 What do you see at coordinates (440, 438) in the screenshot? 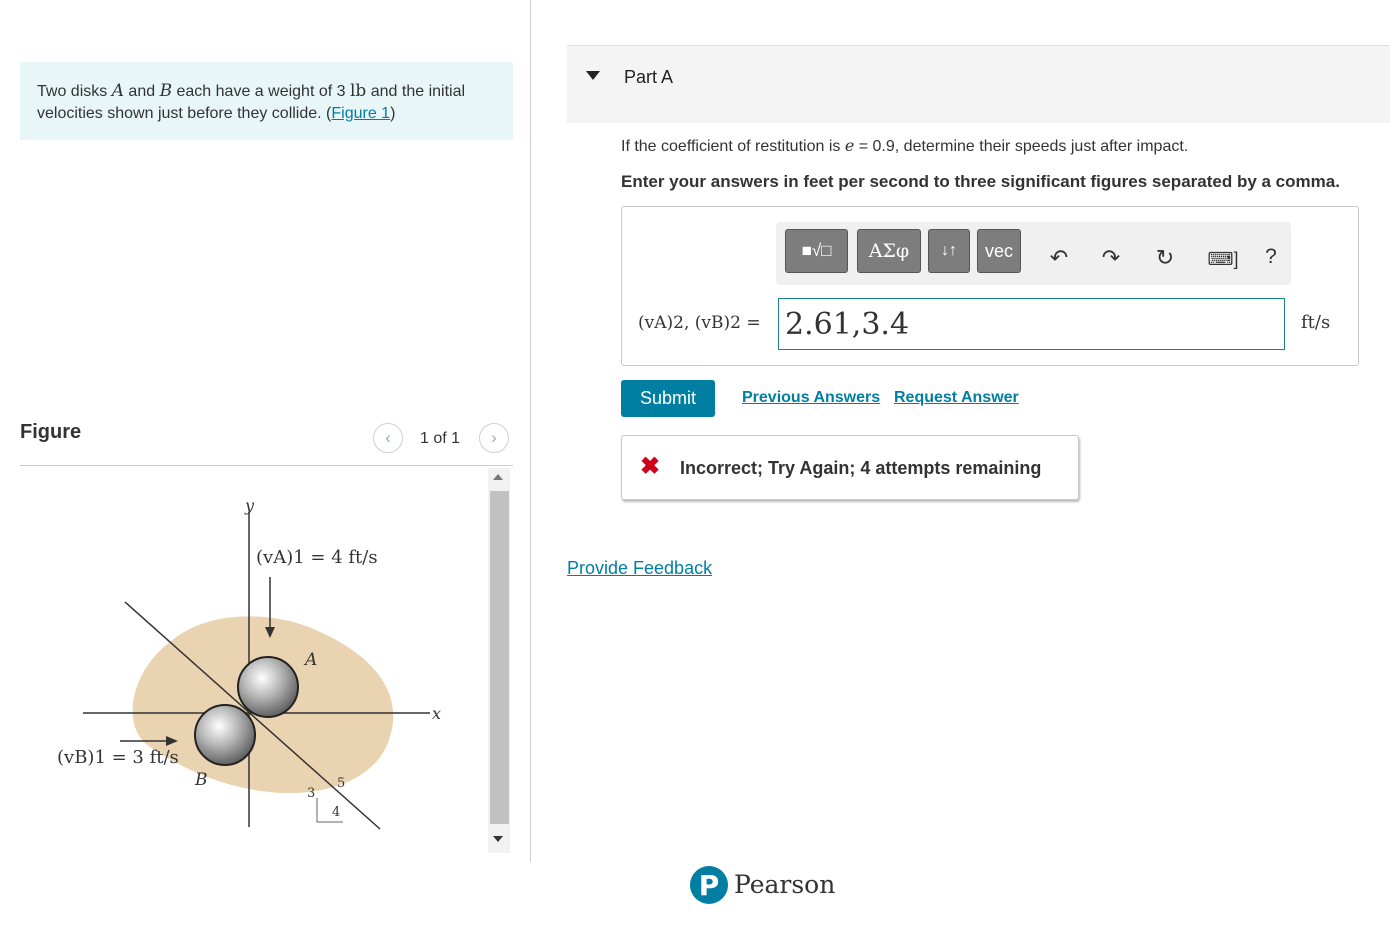
I see `figure-pager: 1 of 1` at bounding box center [440, 438].